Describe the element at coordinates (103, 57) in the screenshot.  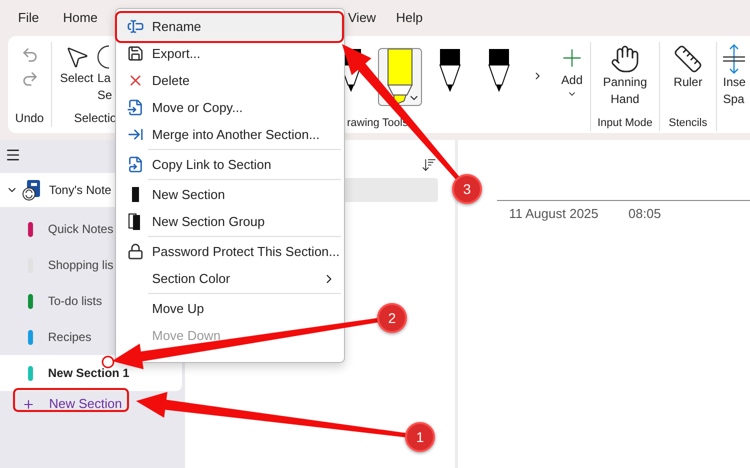
I see `lasso-icon` at that location.